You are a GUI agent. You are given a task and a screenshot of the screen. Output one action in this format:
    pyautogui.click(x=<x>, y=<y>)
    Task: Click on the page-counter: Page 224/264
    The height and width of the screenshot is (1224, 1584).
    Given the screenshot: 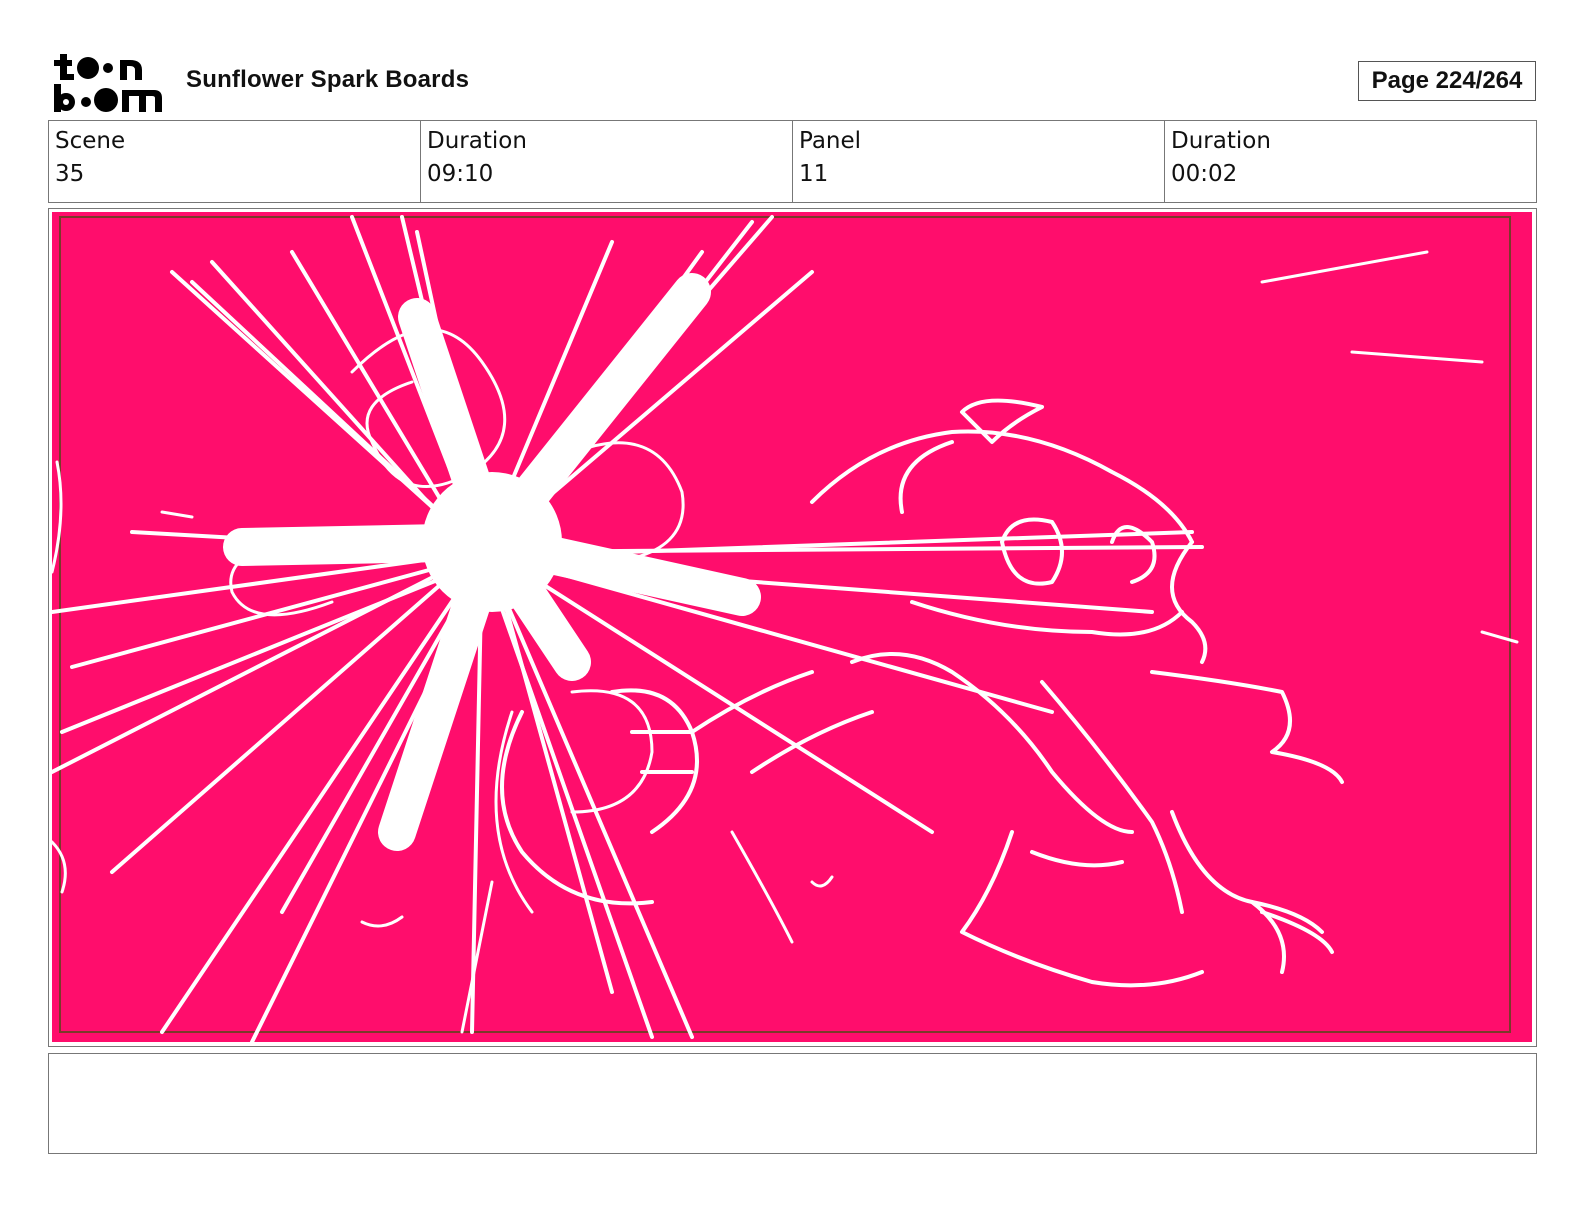 What is the action you would take?
    pyautogui.click(x=1447, y=81)
    